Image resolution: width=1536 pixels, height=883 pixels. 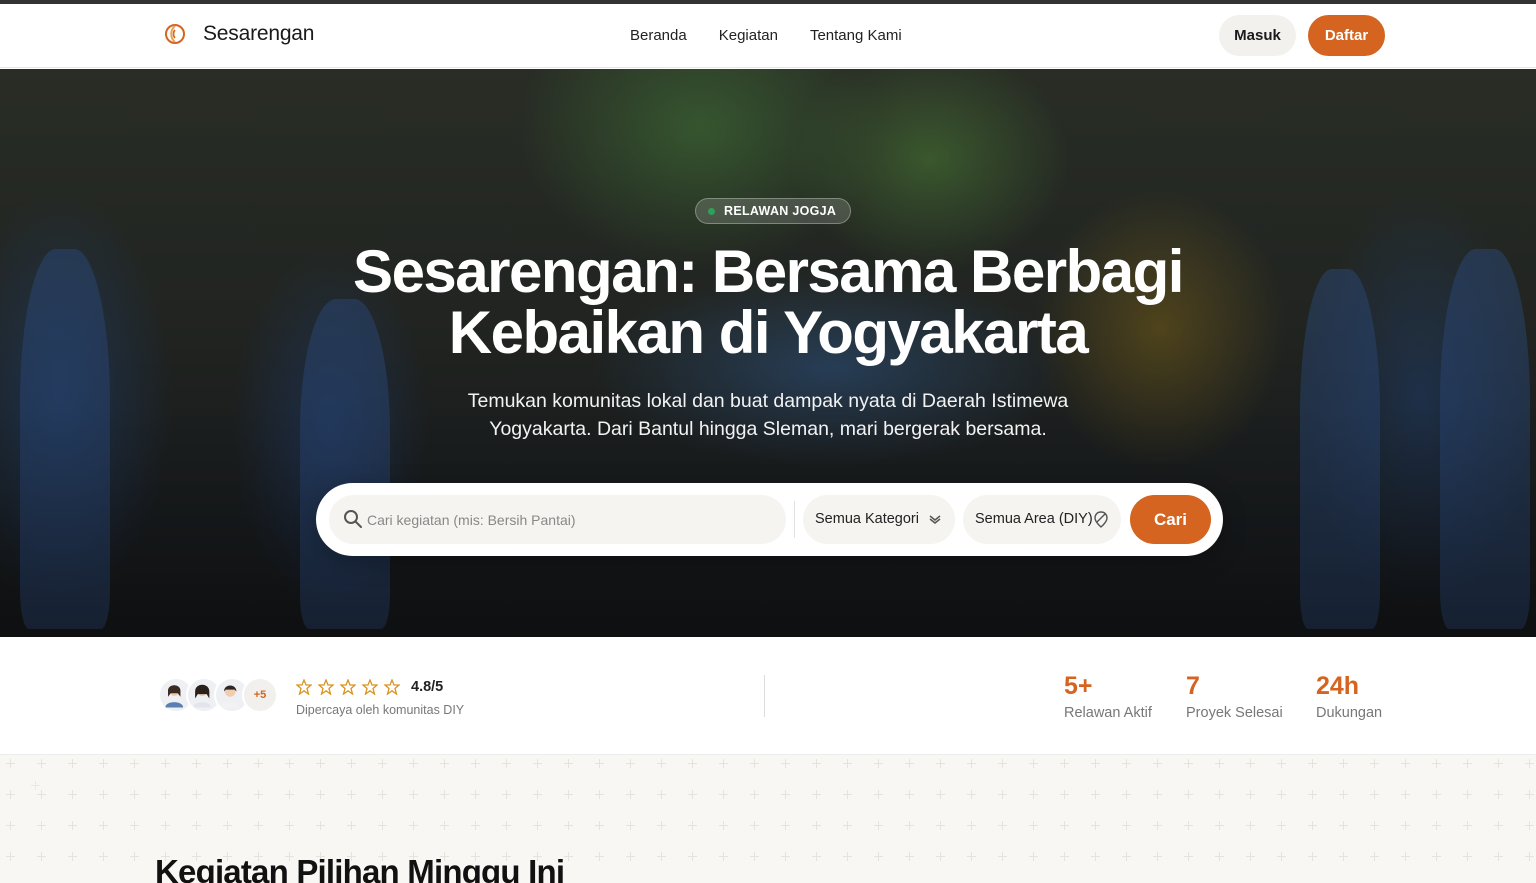 I want to click on stat-label: Dukungan, so click(x=1349, y=713).